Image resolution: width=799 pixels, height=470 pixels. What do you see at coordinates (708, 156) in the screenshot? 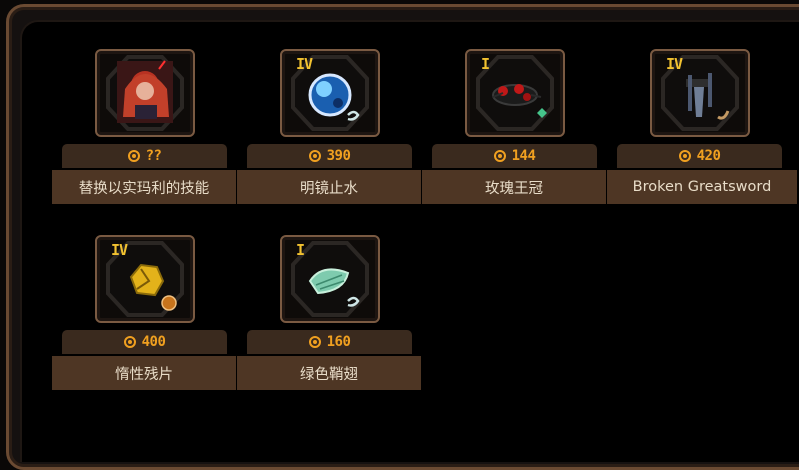
I see `item-price: 420` at bounding box center [708, 156].